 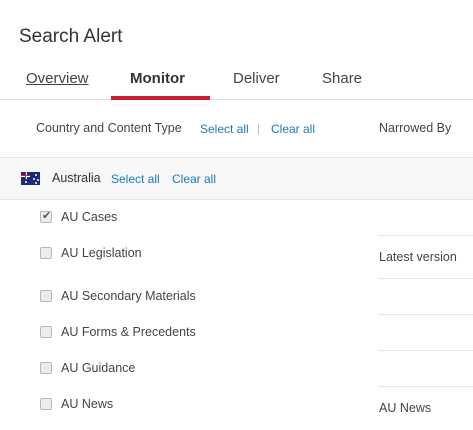 What do you see at coordinates (109, 128) in the screenshot?
I see `country-content-type-heading: Country and Content Type` at bounding box center [109, 128].